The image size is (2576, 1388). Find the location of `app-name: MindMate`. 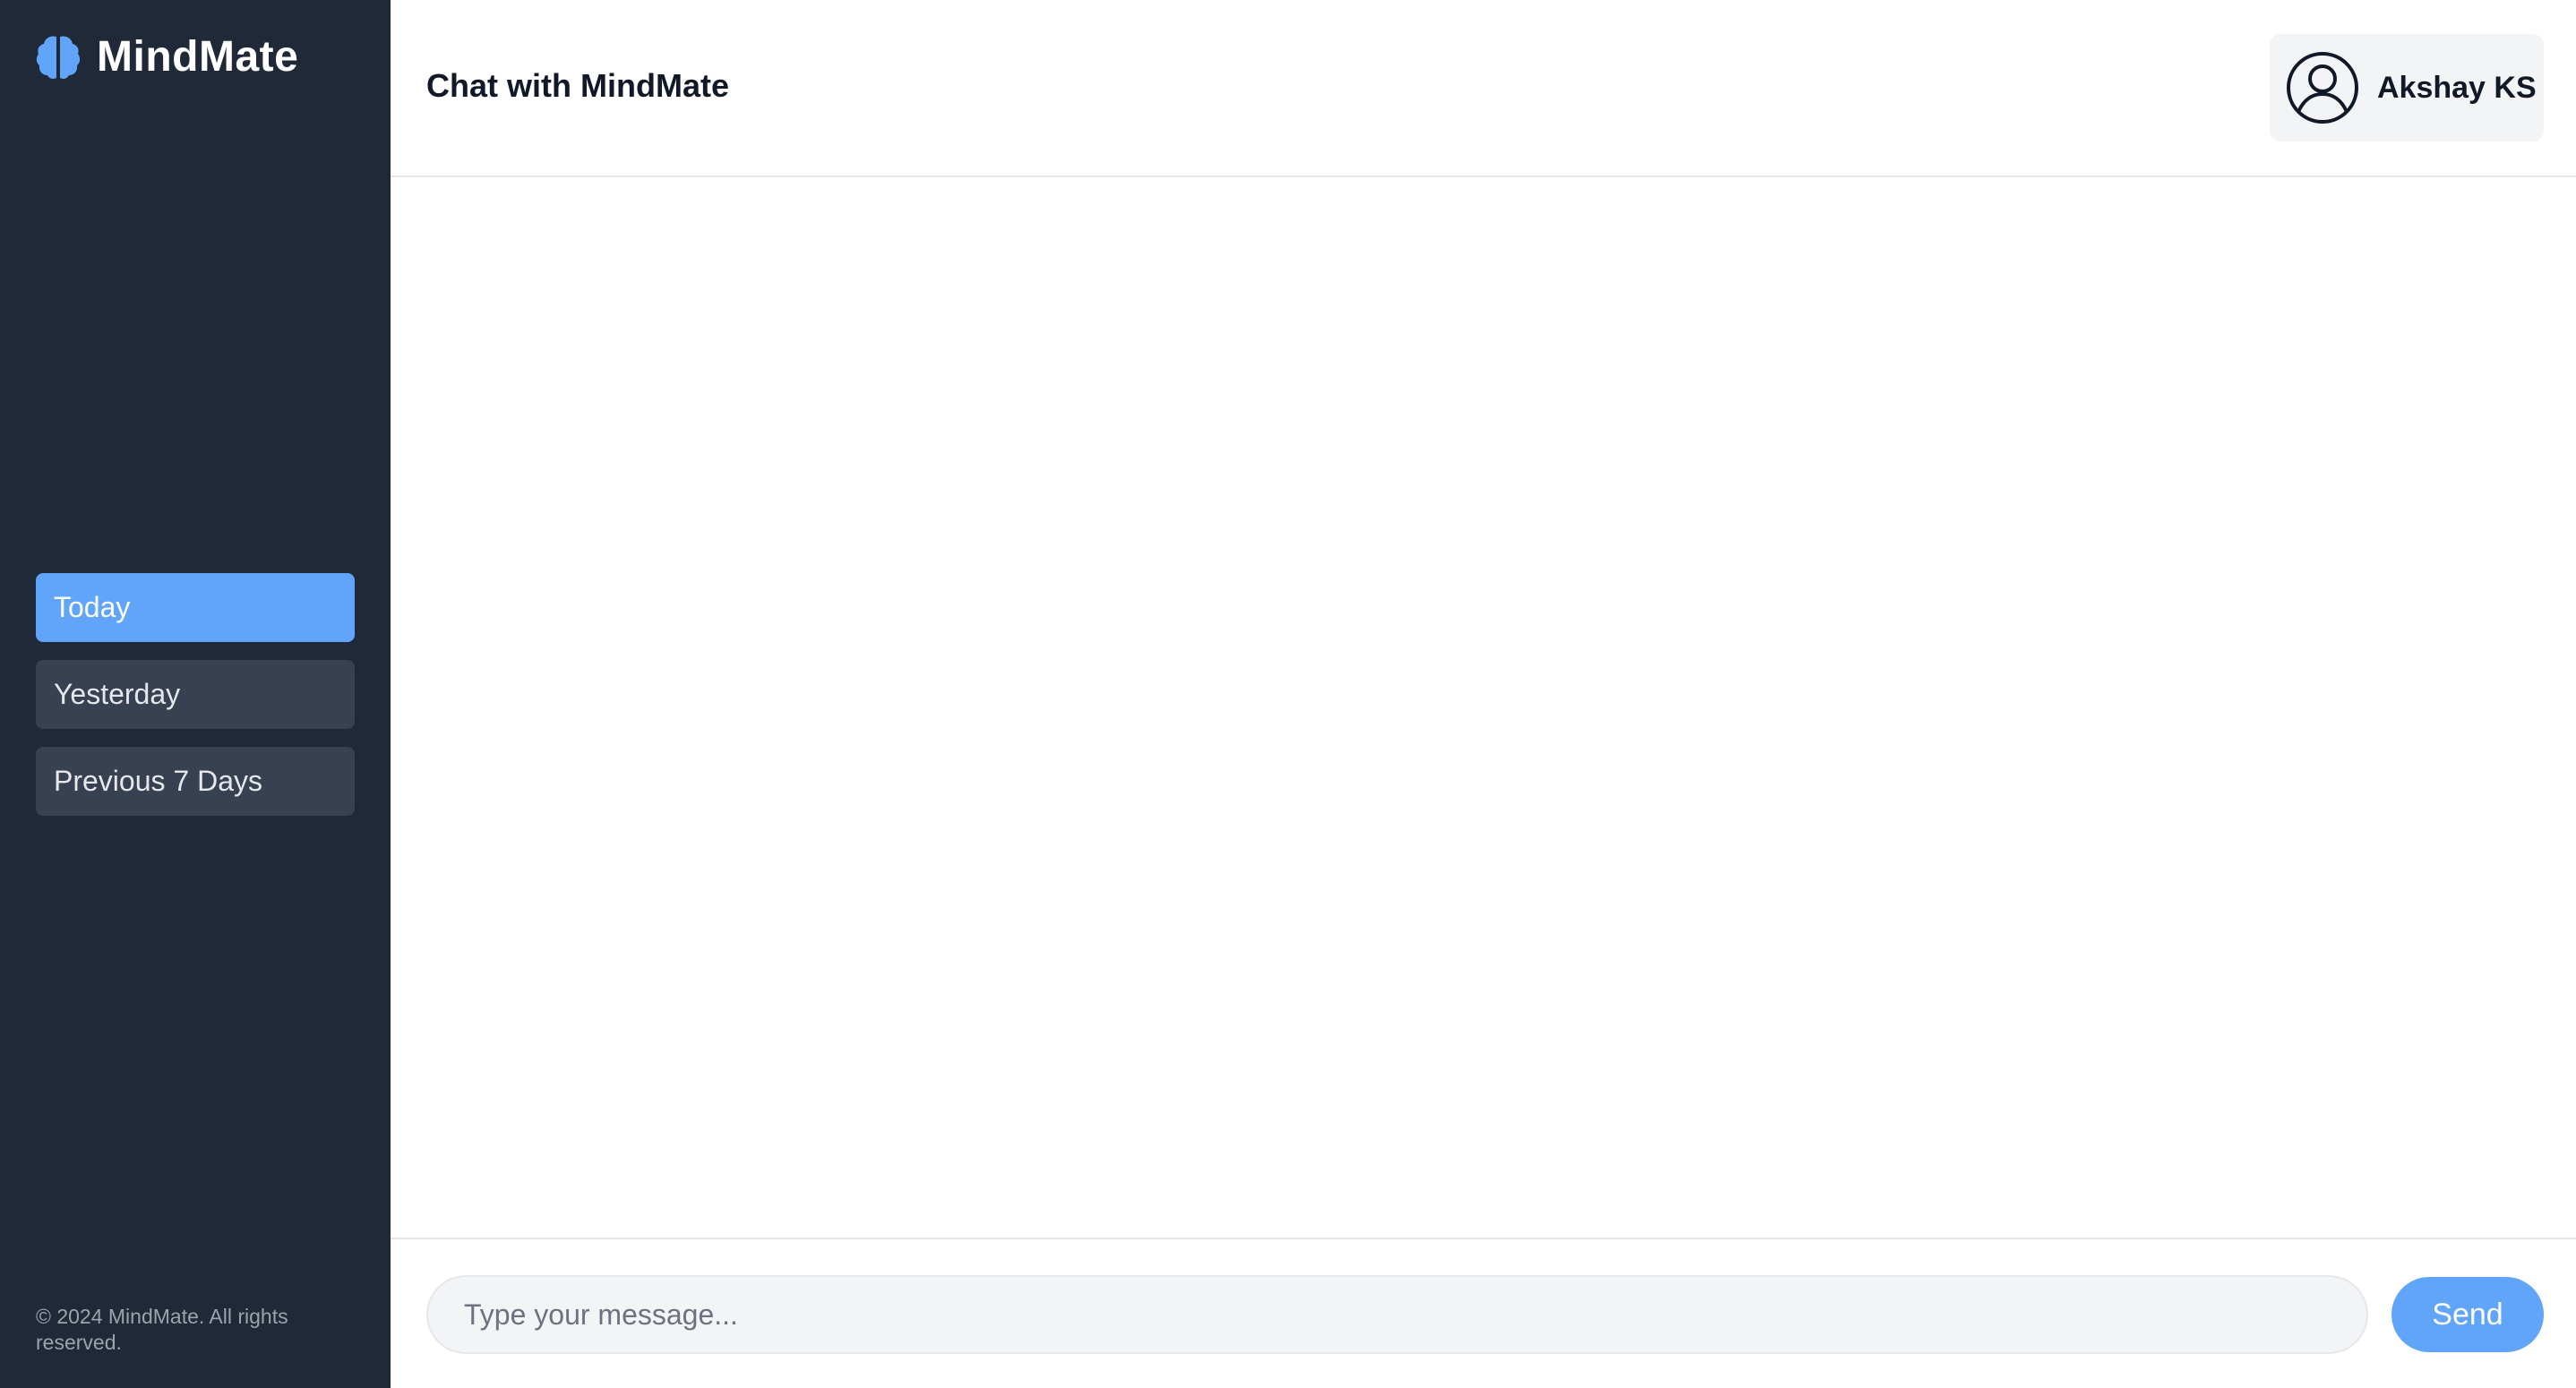

app-name: MindMate is located at coordinates (198, 57).